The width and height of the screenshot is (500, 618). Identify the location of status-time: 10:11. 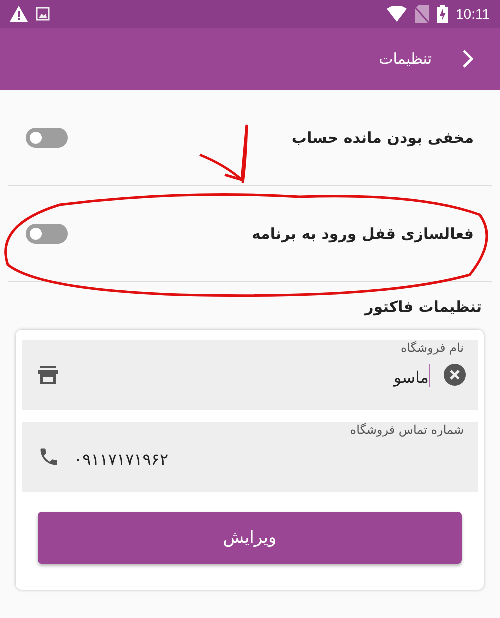
(473, 14).